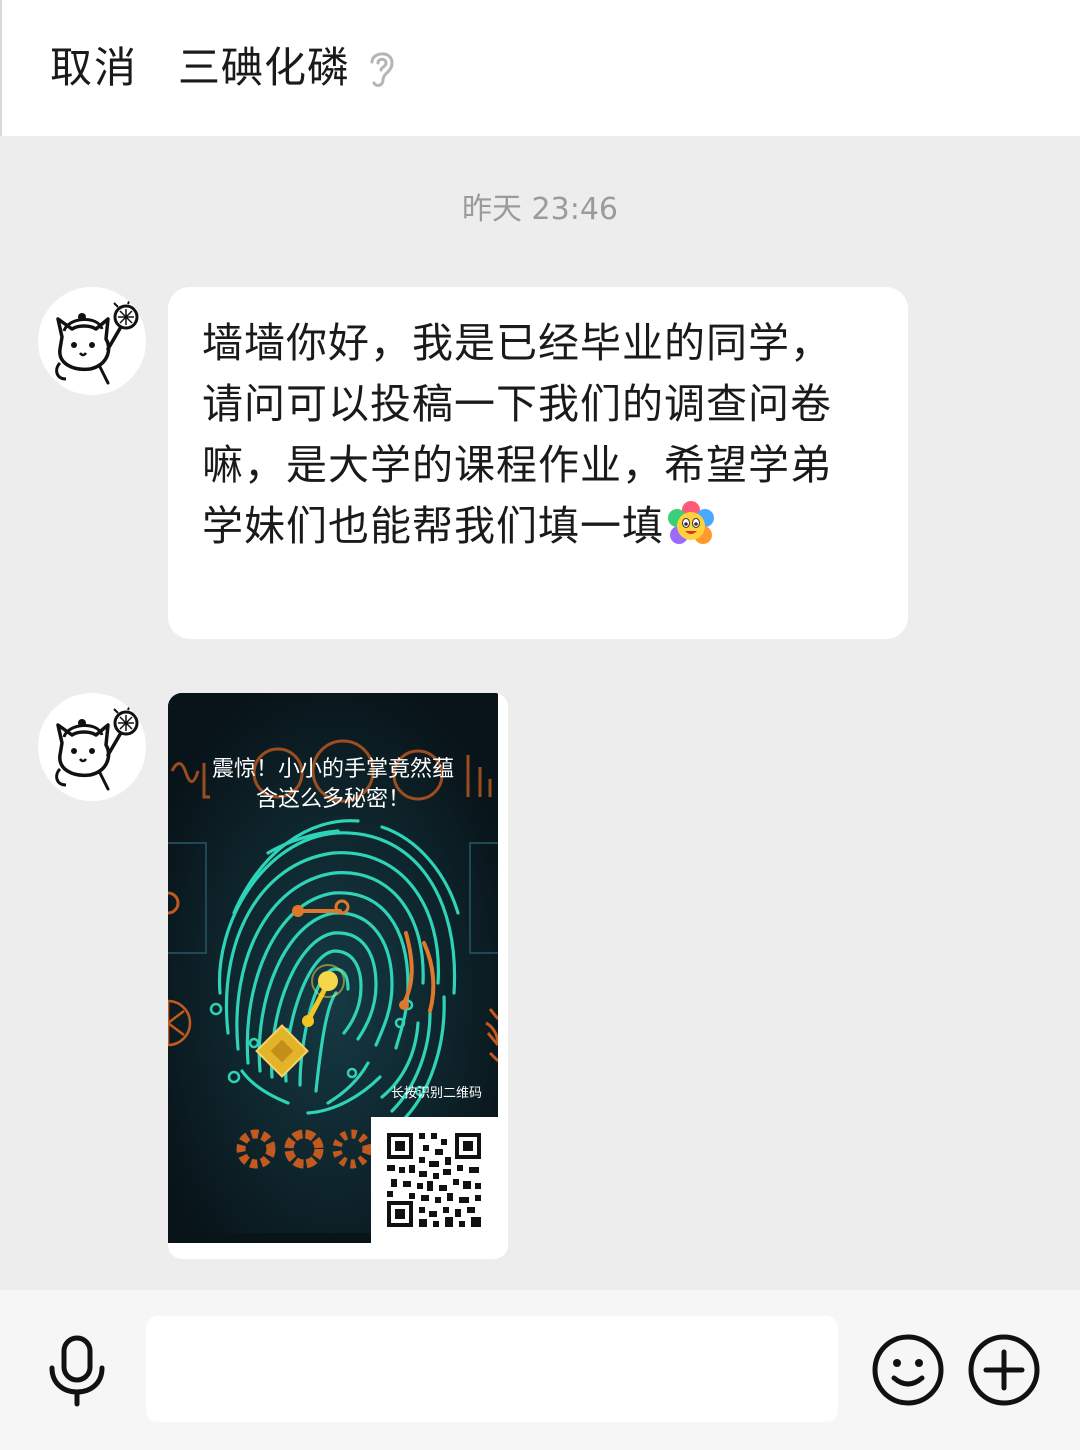 This screenshot has width=1080, height=1450. Describe the element at coordinates (540, 68) in the screenshot. I see `chat-header: 取消 三碘化磷` at that location.